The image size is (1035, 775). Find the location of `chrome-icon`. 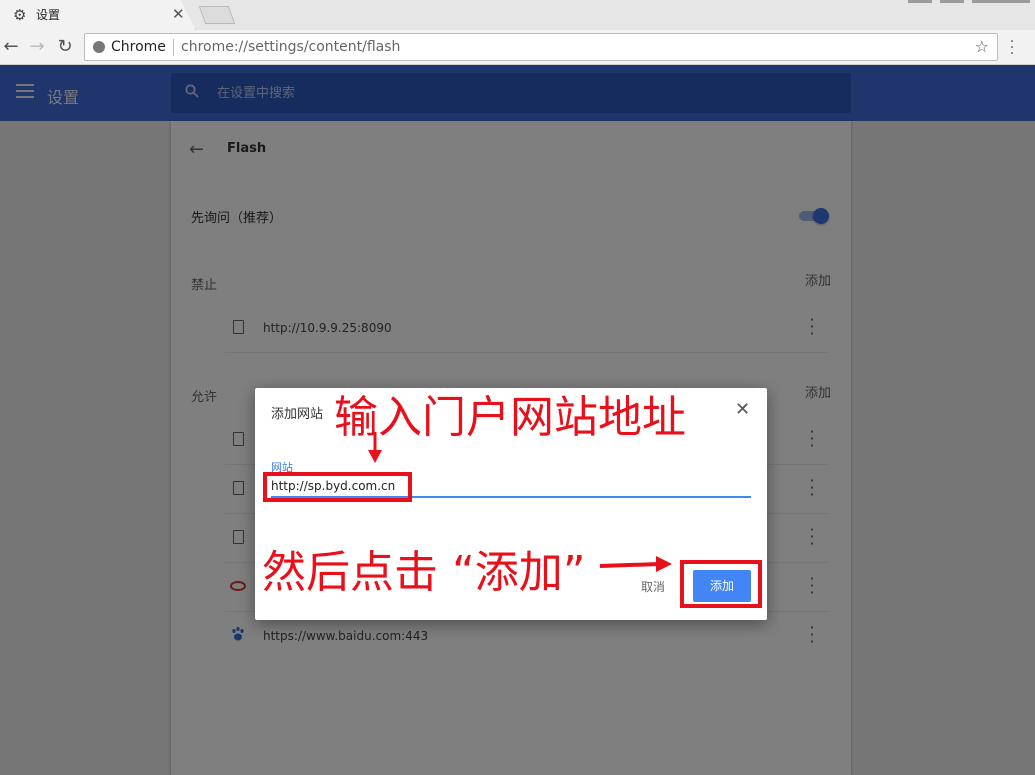

chrome-icon is located at coordinates (99, 47).